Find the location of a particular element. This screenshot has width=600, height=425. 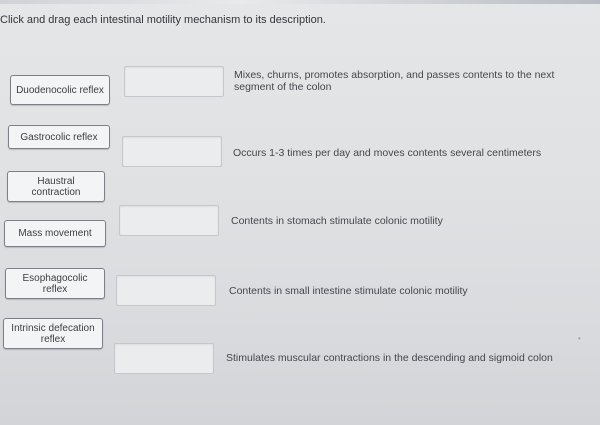

chip-duodenocolic-reflex: Duodenocolic reflex is located at coordinates (60, 90).